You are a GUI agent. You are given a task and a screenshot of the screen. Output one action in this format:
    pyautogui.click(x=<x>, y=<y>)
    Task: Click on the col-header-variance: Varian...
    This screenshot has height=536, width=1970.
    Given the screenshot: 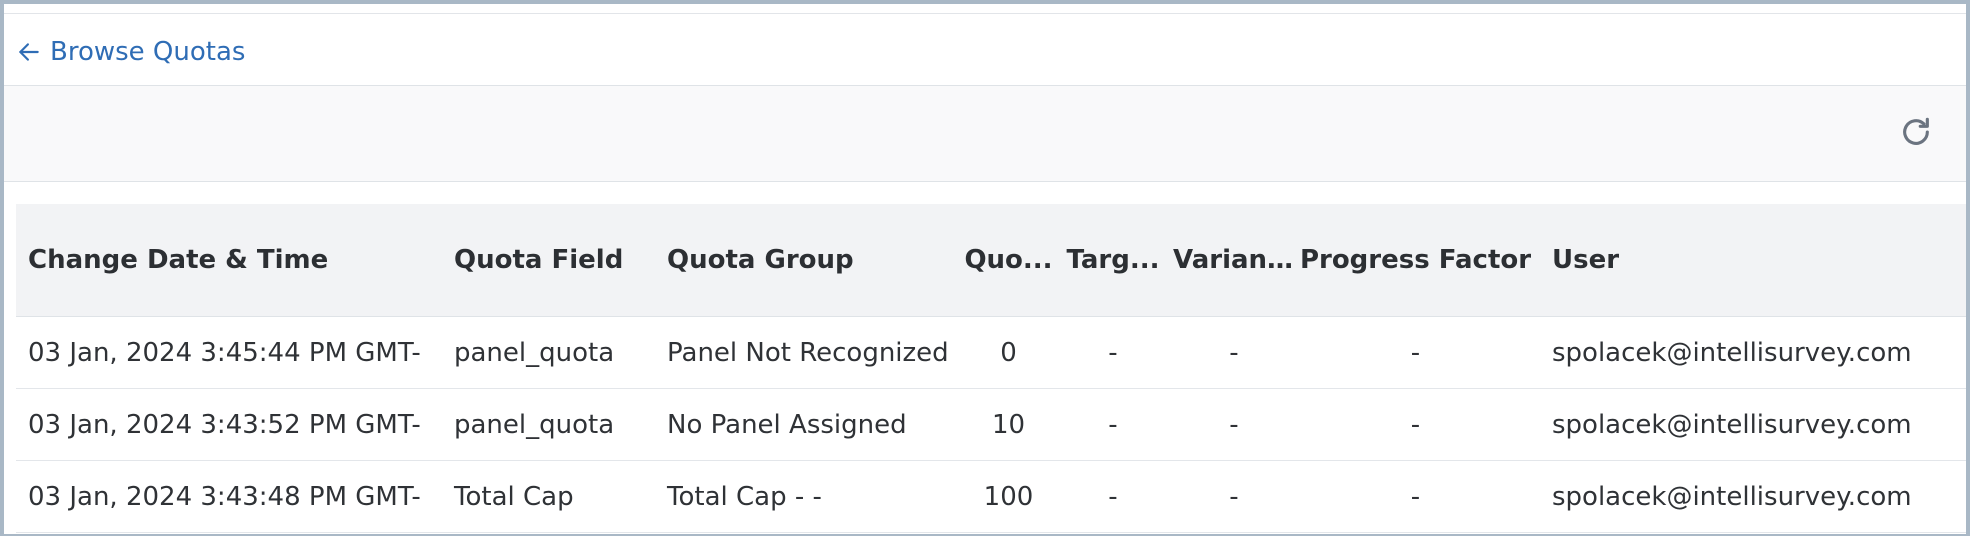 What is the action you would take?
    pyautogui.click(x=1234, y=260)
    